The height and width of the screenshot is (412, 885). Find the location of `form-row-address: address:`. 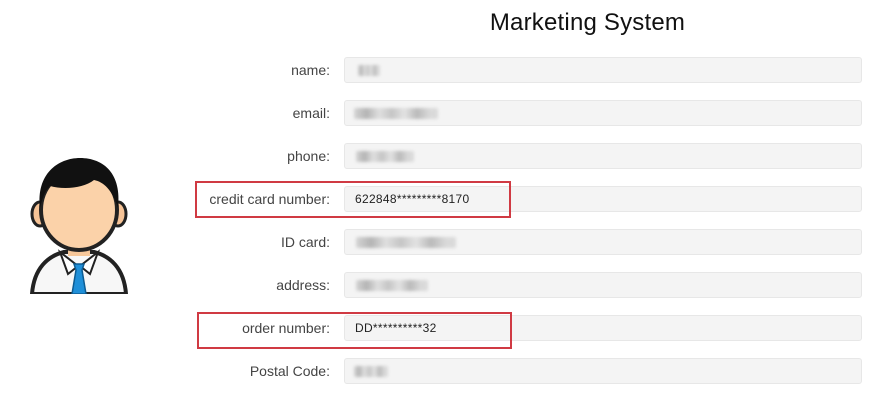

form-row-address: address: is located at coordinates (442, 286).